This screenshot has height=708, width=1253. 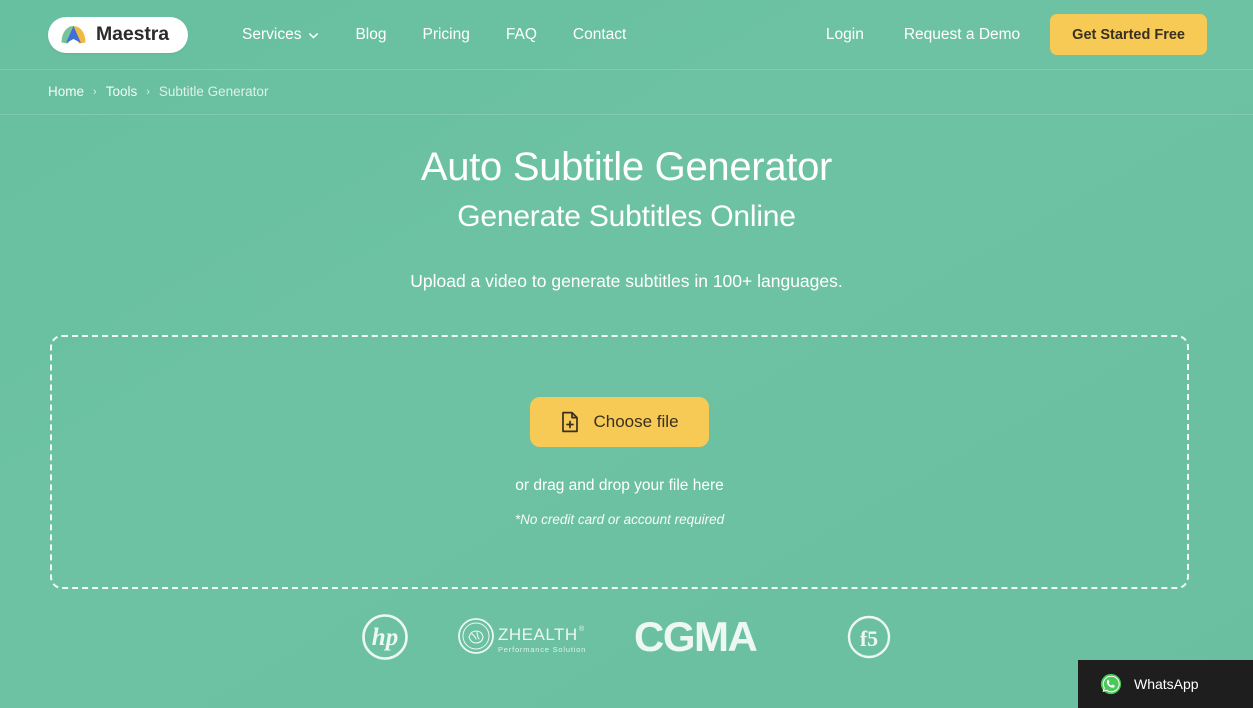 What do you see at coordinates (133, 33) in the screenshot?
I see `brand-name: Maestra` at bounding box center [133, 33].